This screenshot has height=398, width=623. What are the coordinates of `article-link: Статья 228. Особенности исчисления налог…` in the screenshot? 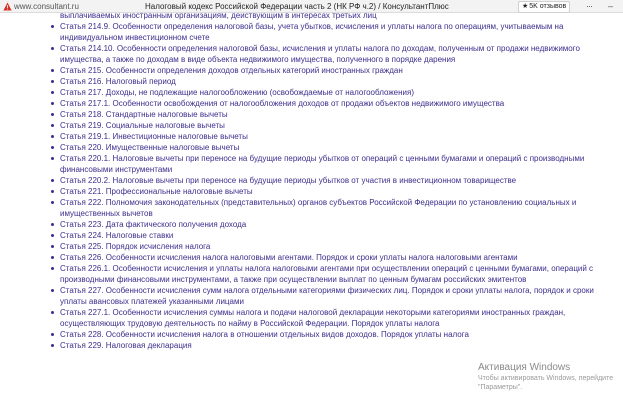 It's located at (310, 334).